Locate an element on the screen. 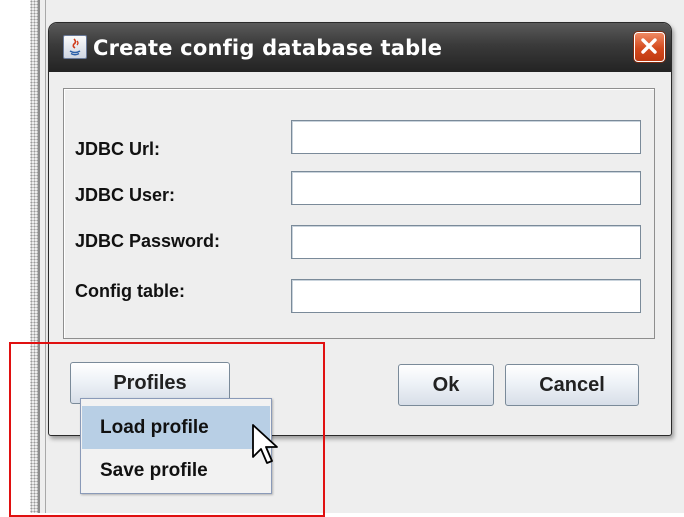 The width and height of the screenshot is (684, 517). profiles-popup-menu: Load profile Save profile is located at coordinates (176, 446).